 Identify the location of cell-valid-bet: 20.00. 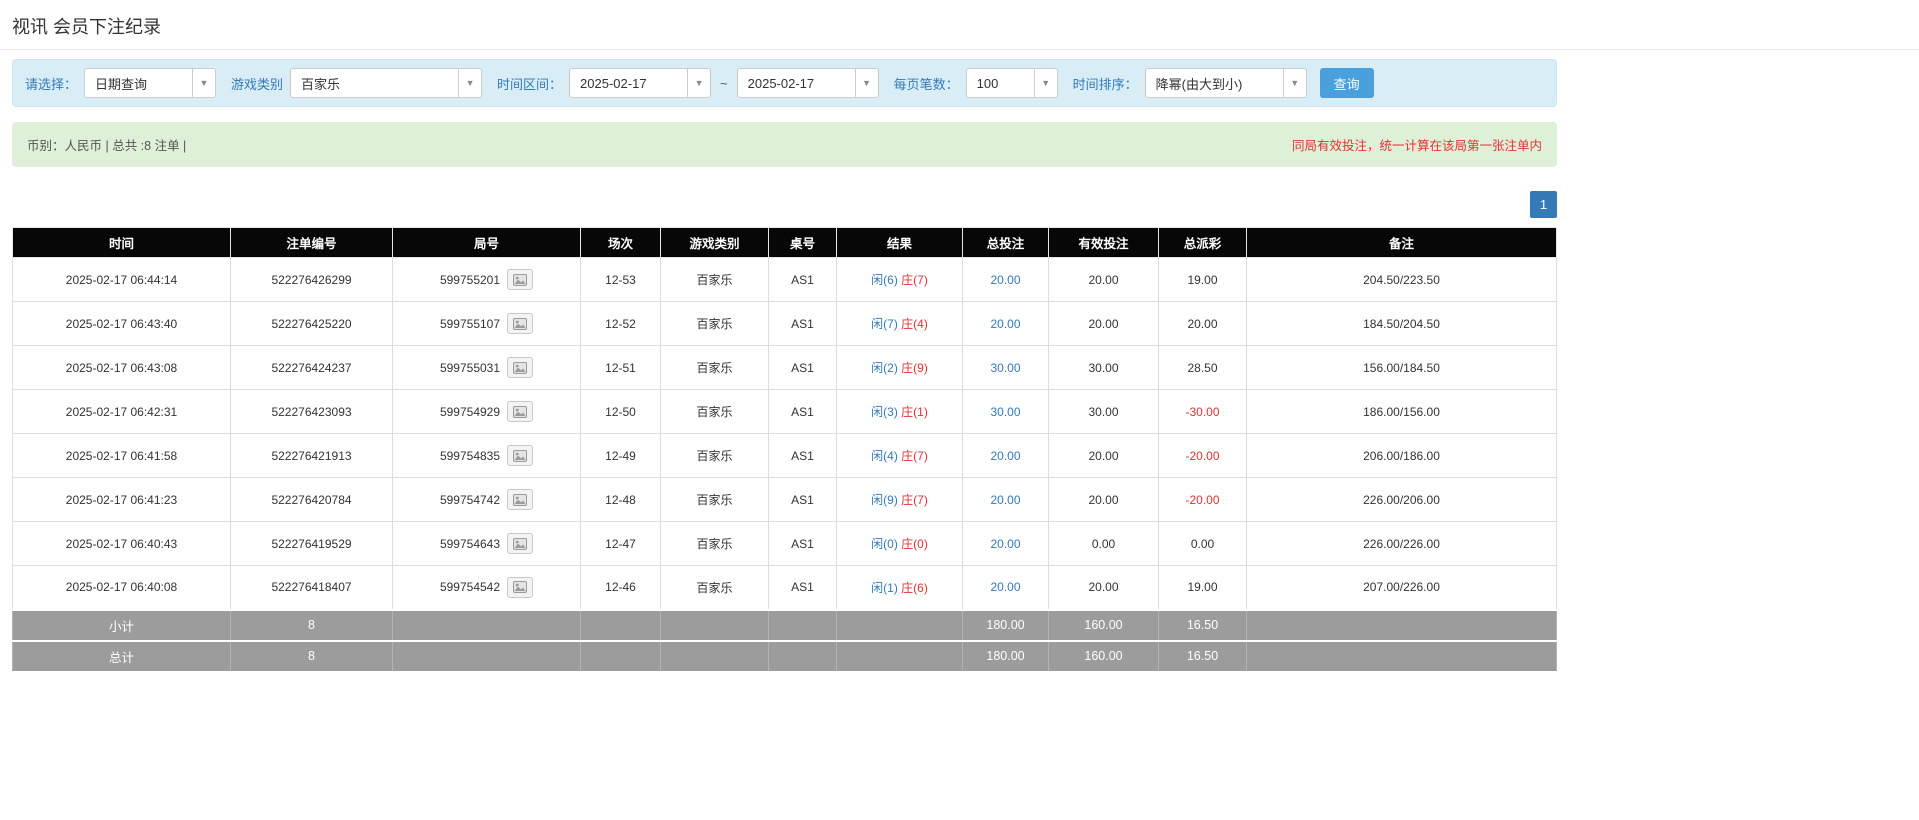
(1103, 323).